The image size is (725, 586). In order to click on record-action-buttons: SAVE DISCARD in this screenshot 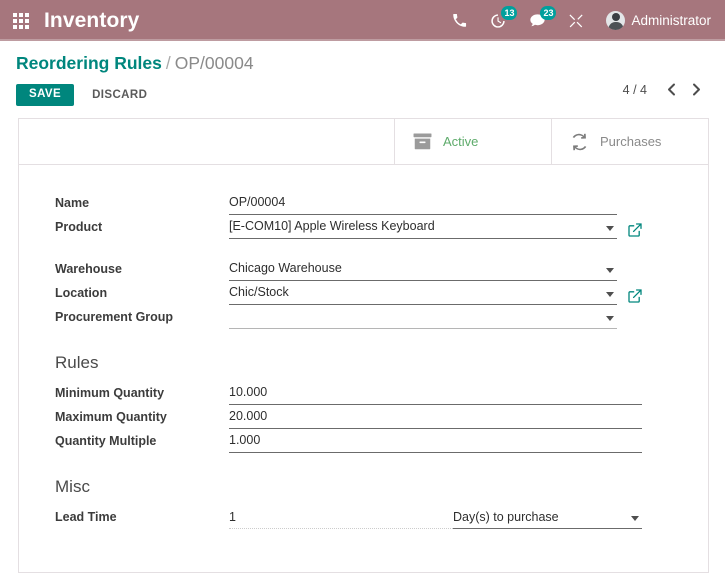, I will do `click(362, 95)`.